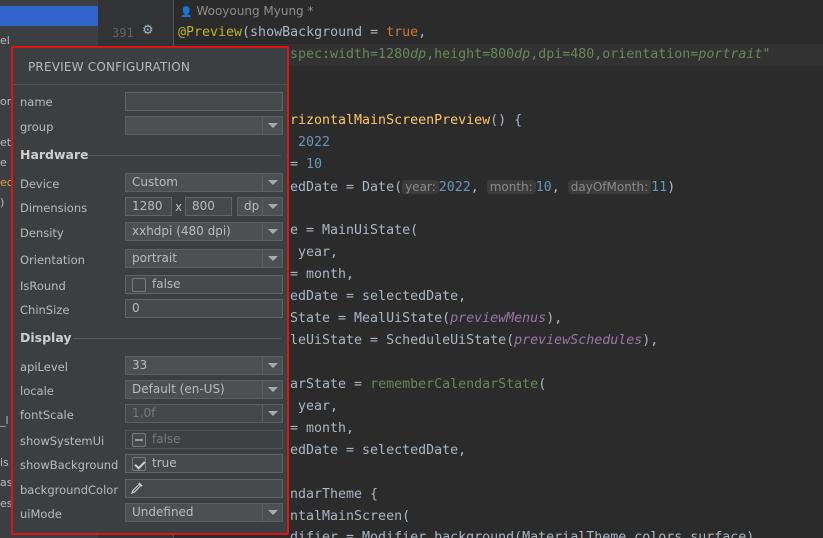 The height and width of the screenshot is (538, 823). What do you see at coordinates (163, 512) in the screenshot?
I see `uimode-value: Undefined` at bounding box center [163, 512].